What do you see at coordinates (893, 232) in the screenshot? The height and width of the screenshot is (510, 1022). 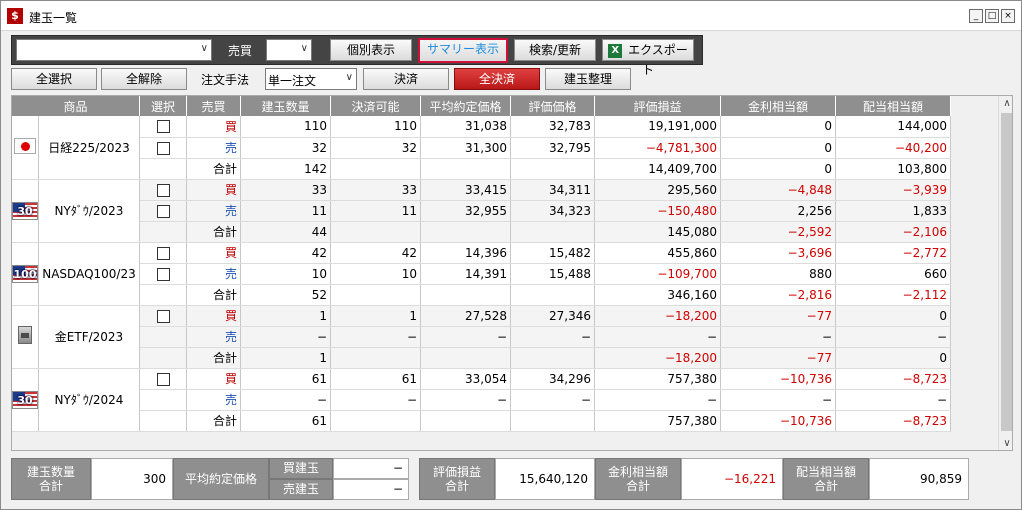 I see `dividend-cell: −2,106` at bounding box center [893, 232].